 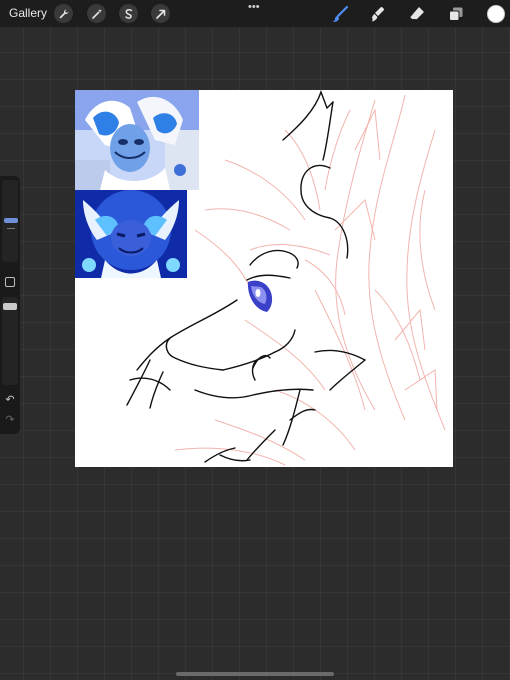 What do you see at coordinates (96, 13) in the screenshot?
I see `magic-wand-icon` at bounding box center [96, 13].